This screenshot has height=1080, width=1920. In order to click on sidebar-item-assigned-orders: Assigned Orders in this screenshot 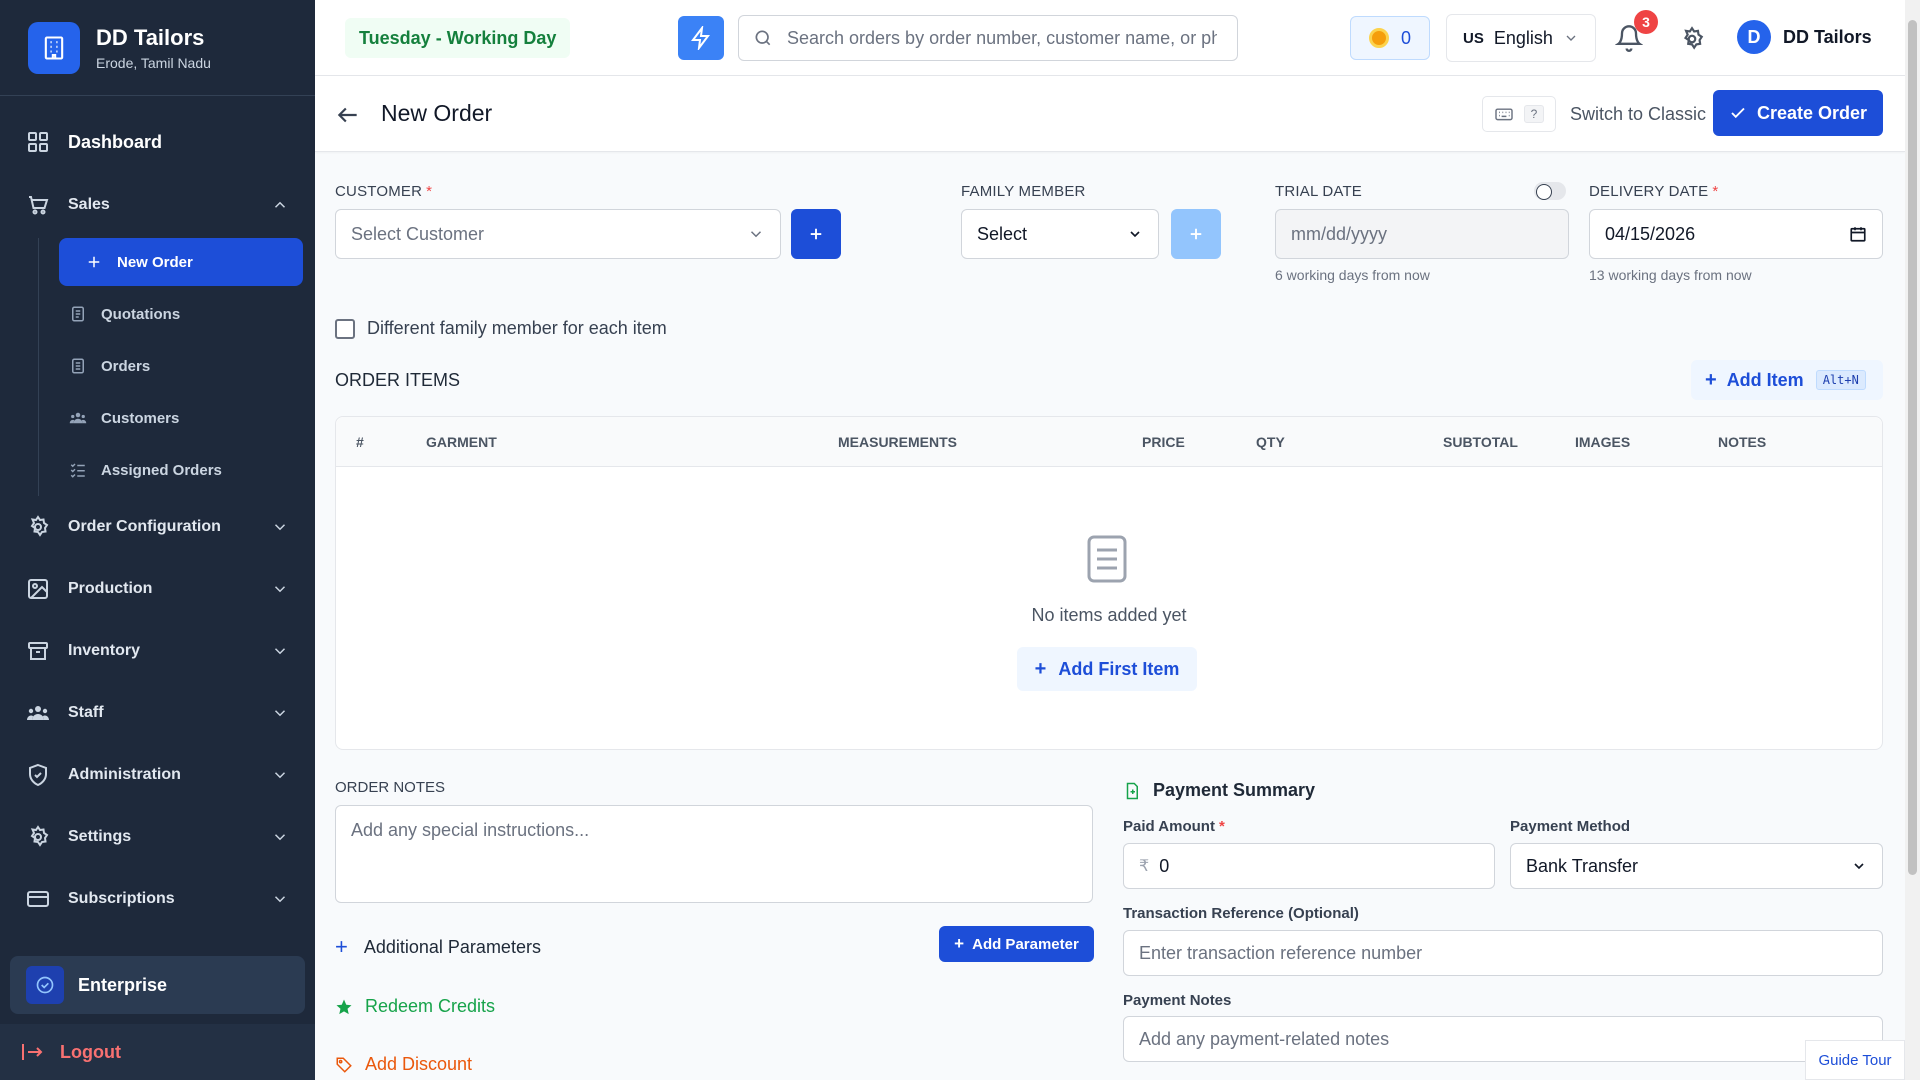, I will do `click(187, 470)`.